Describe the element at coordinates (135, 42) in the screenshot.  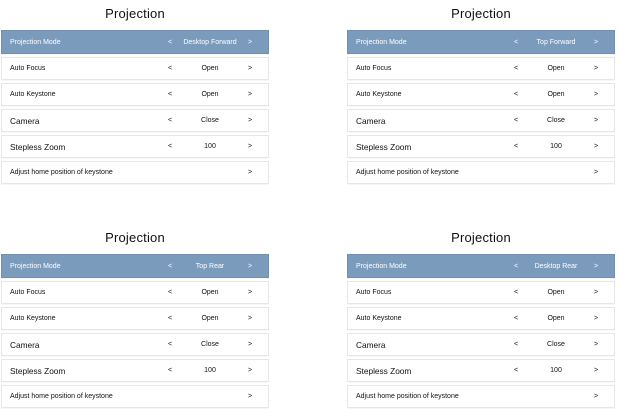
I see `projection-mode-row: Projection Mode < Desktop Forward >` at that location.